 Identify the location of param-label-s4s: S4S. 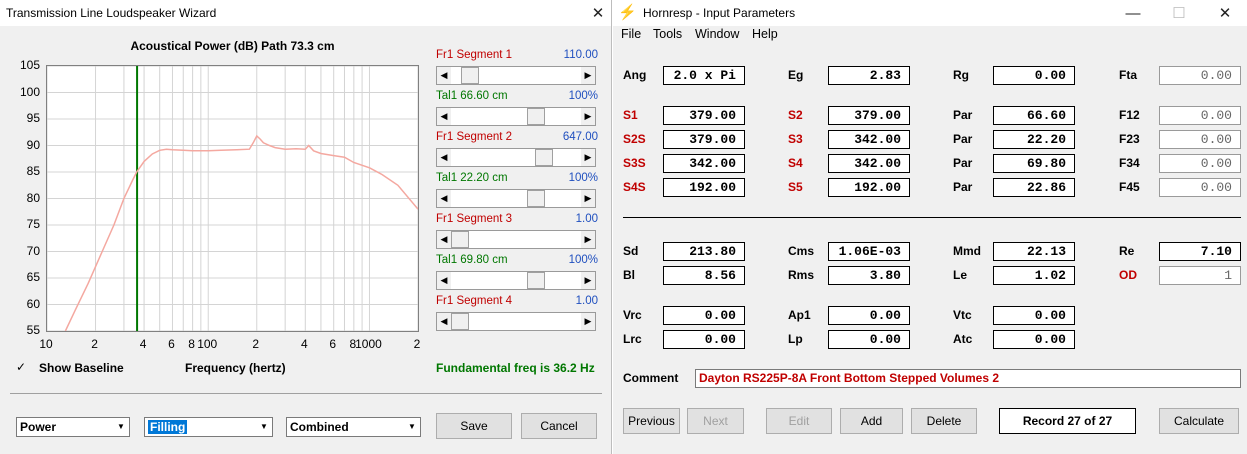
(634, 187).